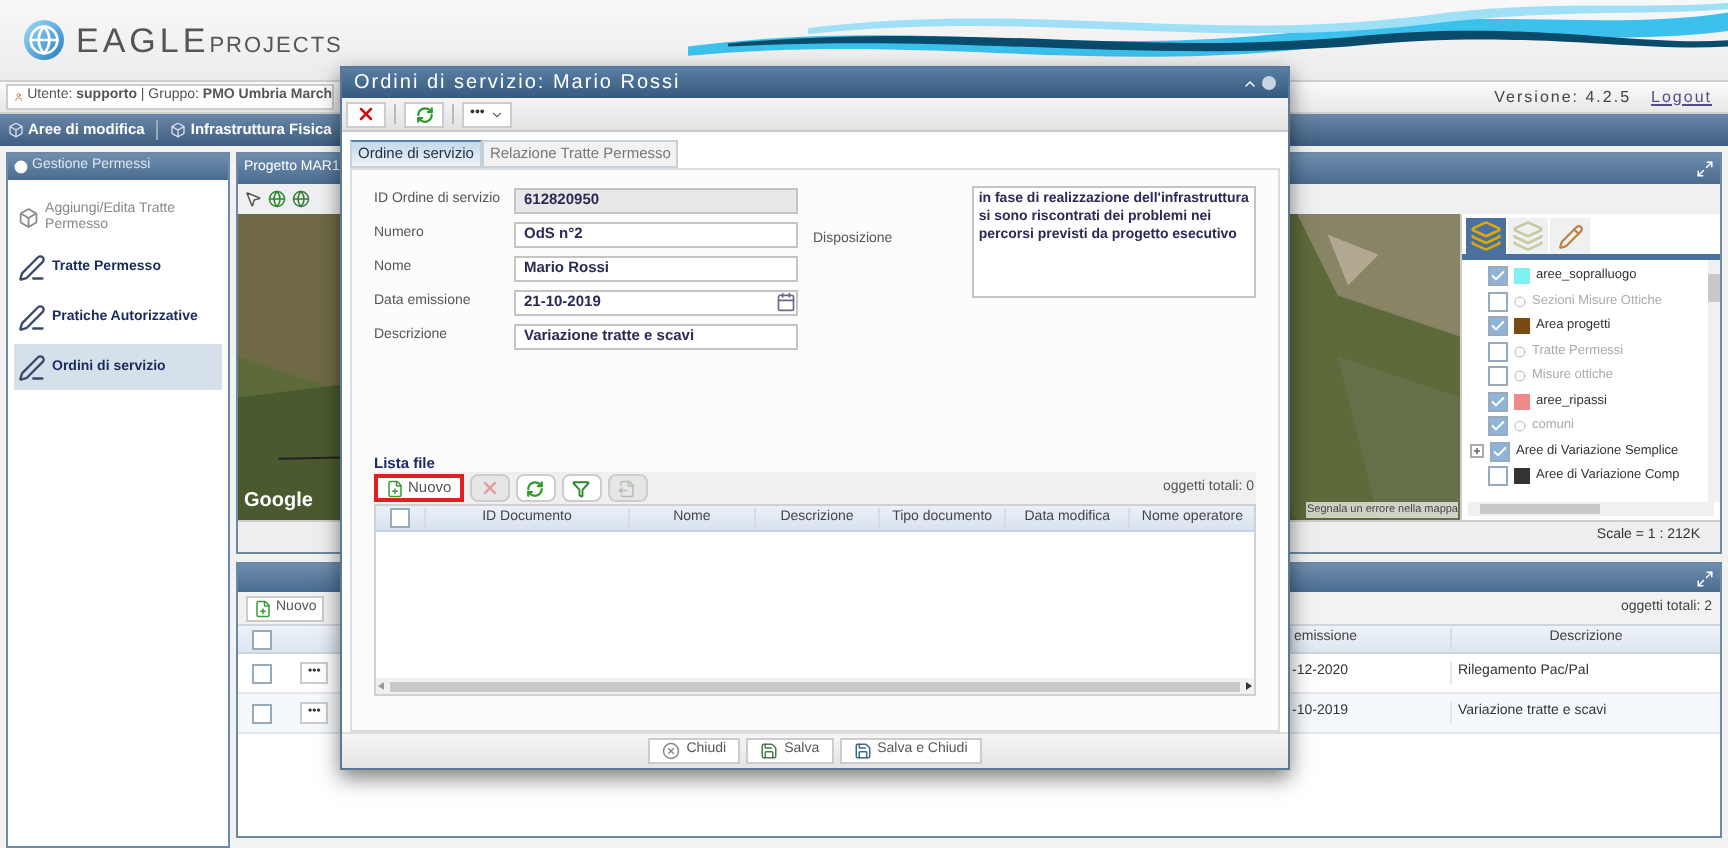 The image size is (1728, 848). I want to click on pointer-icon, so click(253, 199).